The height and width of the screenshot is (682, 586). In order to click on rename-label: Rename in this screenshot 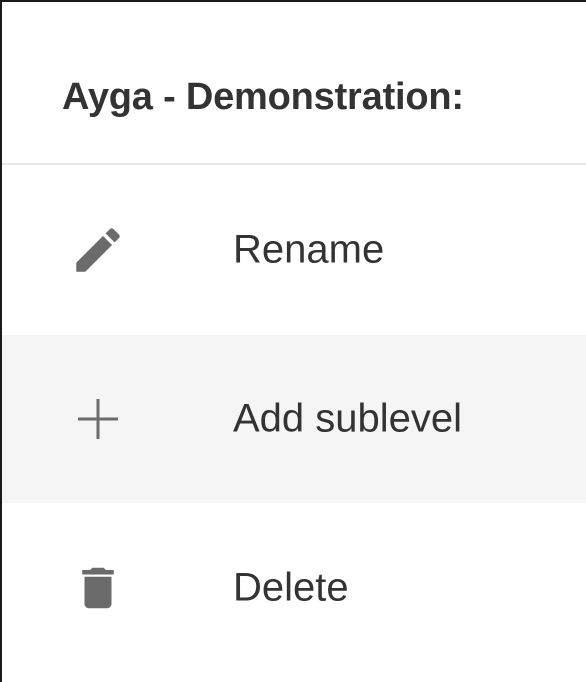, I will do `click(309, 249)`.